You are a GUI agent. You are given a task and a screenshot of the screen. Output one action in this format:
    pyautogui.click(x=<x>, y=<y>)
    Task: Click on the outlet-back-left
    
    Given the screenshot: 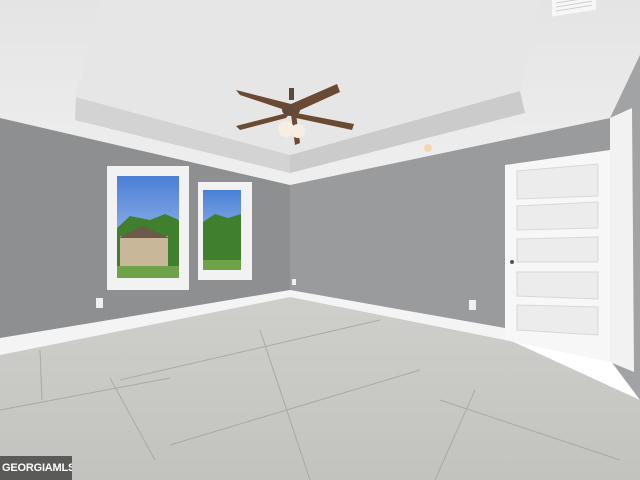 What is the action you would take?
    pyautogui.click(x=294, y=282)
    